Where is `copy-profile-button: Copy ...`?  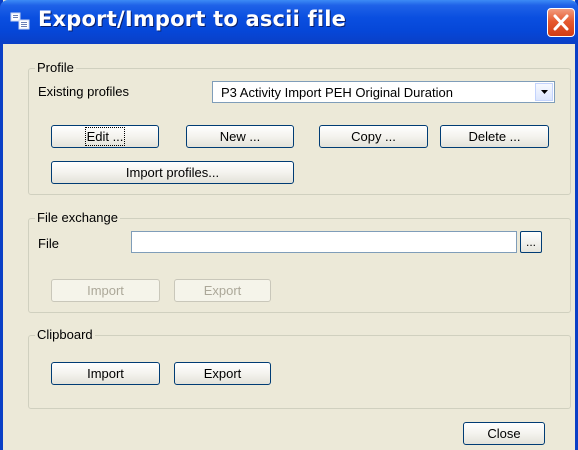
copy-profile-button: Copy ... is located at coordinates (373, 136).